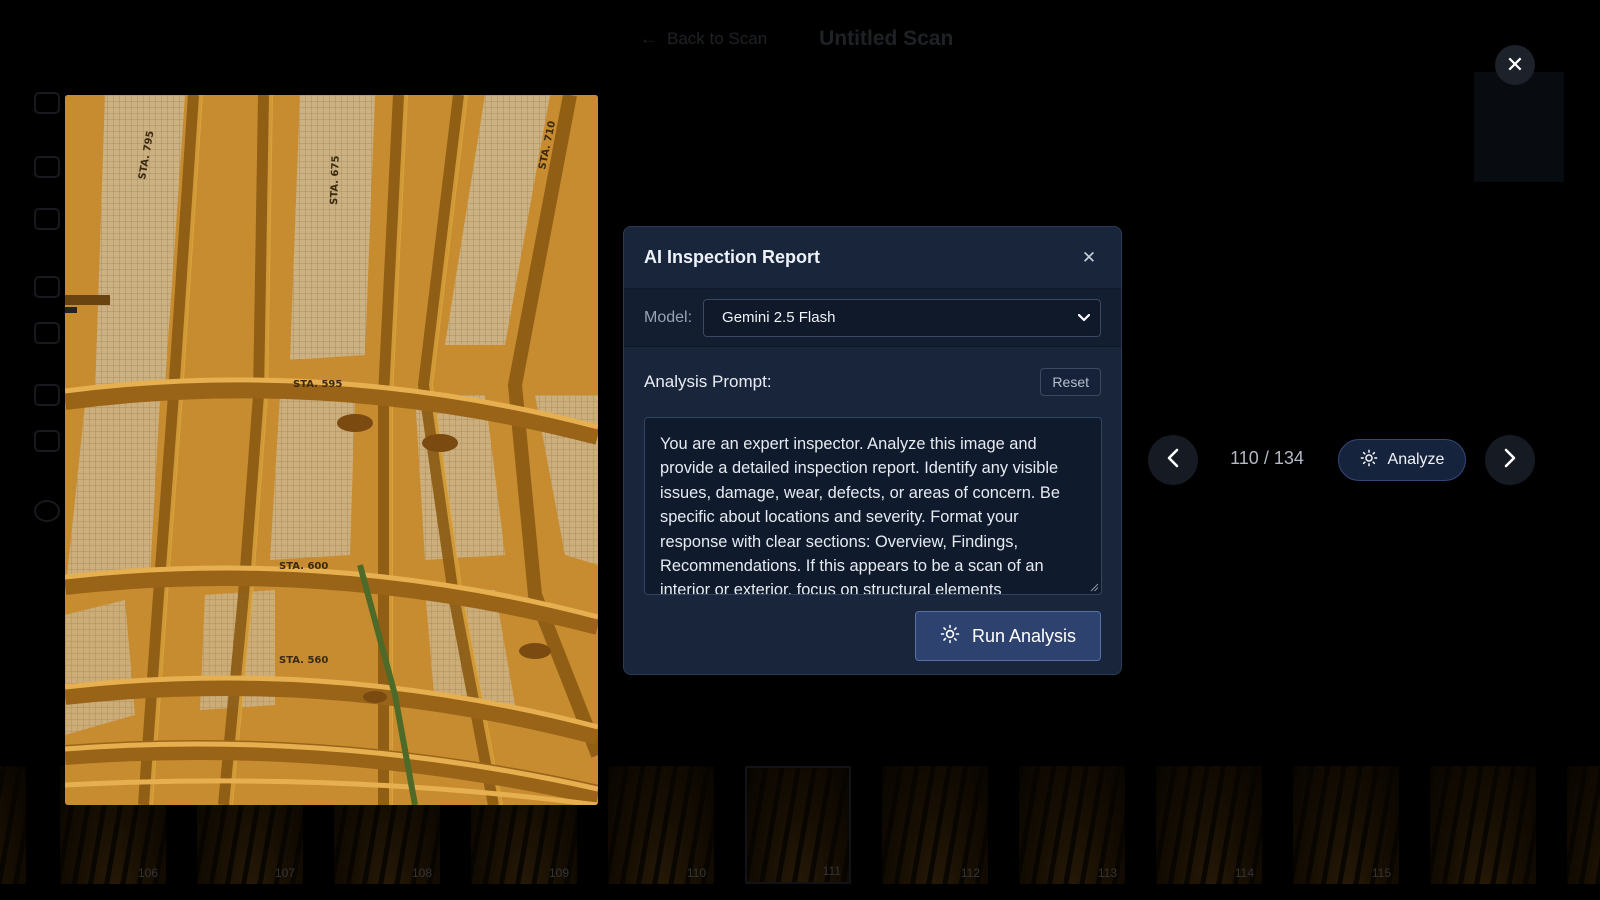 The image size is (1600, 900). Describe the element at coordinates (47, 333) in the screenshot. I see `tag-icon` at that location.